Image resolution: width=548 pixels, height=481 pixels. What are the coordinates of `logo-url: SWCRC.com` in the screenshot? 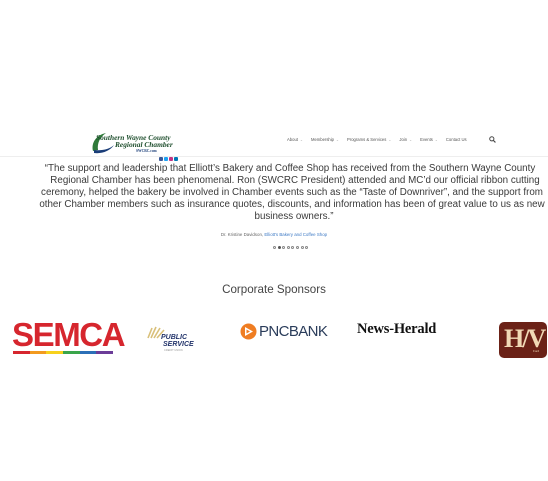 It's located at (146, 151).